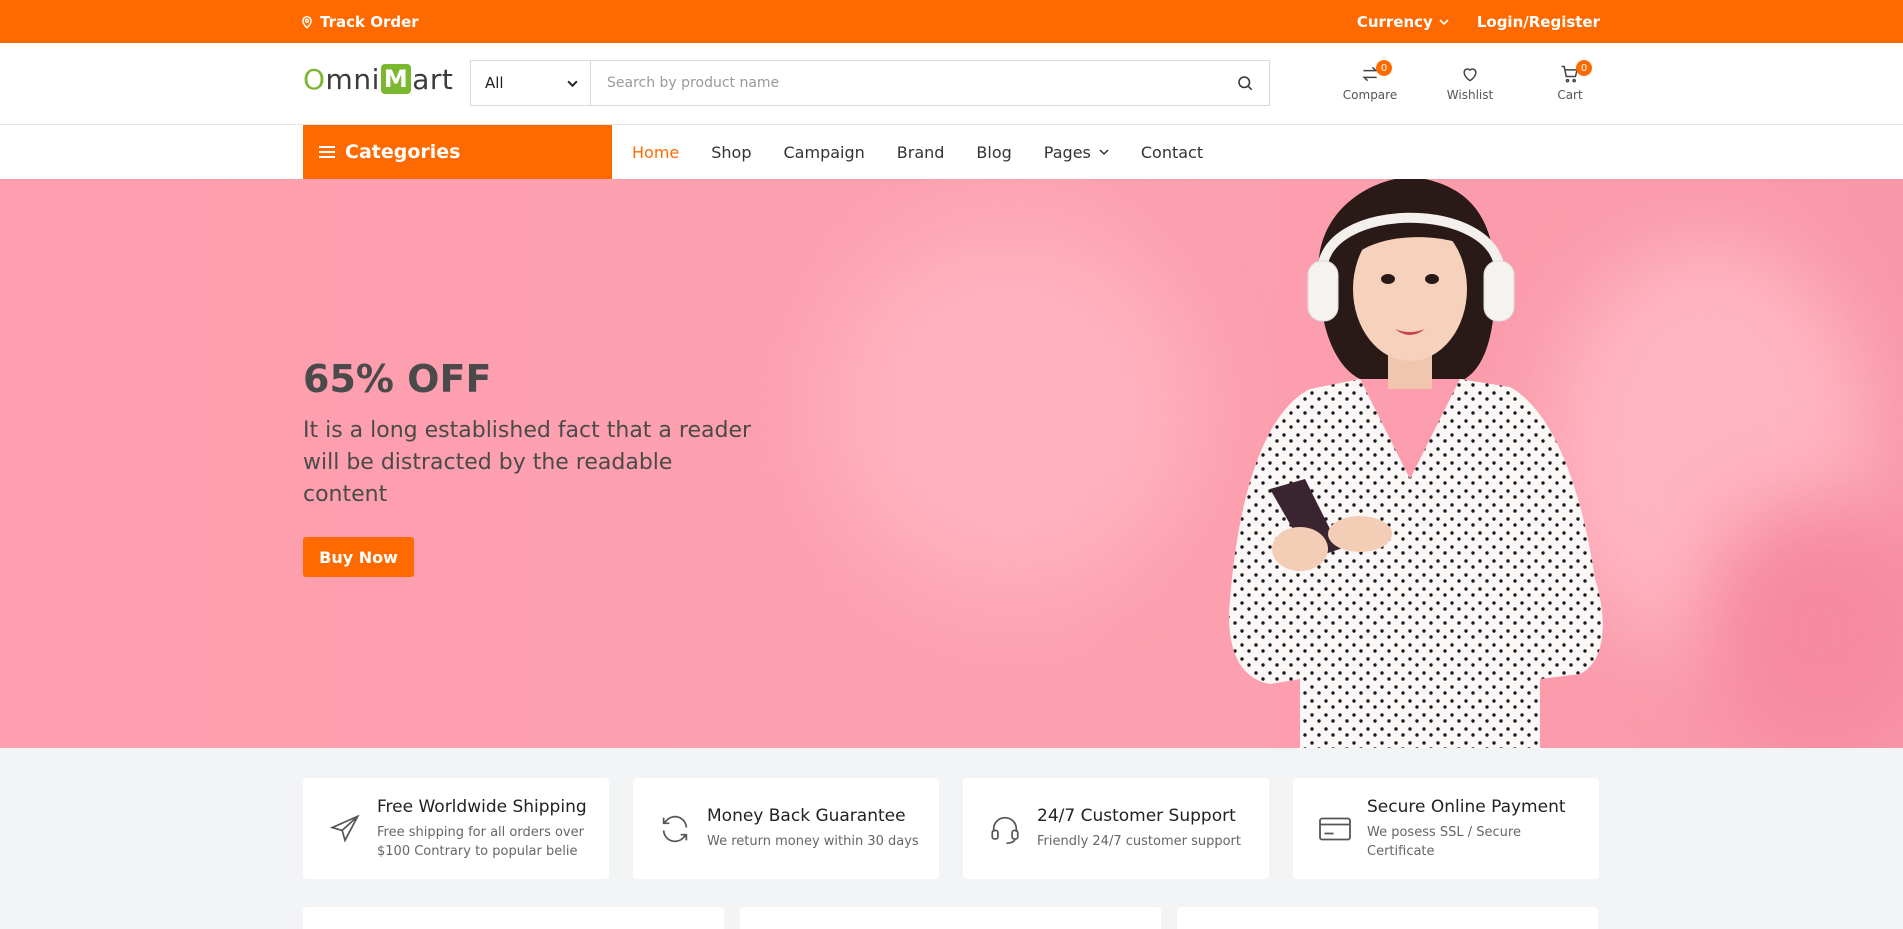  Describe the element at coordinates (1470, 95) in the screenshot. I see `wishlist-label: Wishlist` at that location.